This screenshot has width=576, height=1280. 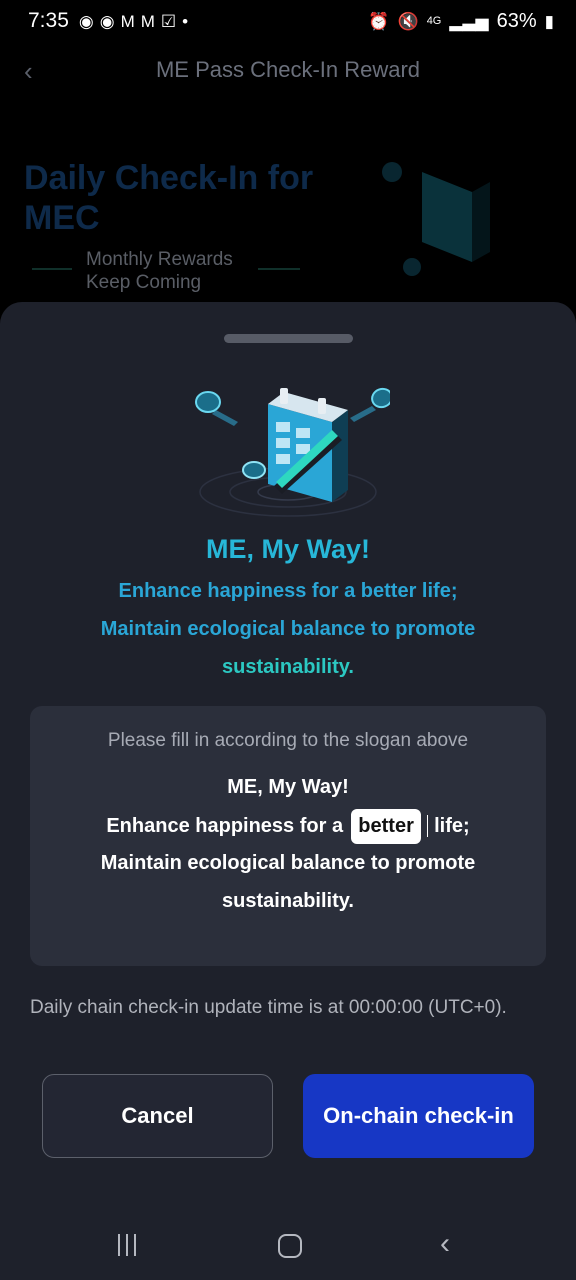 I want to click on status-right: ⏰ 🔇 4G ▂▃▅ 63% ▮, so click(x=461, y=21).